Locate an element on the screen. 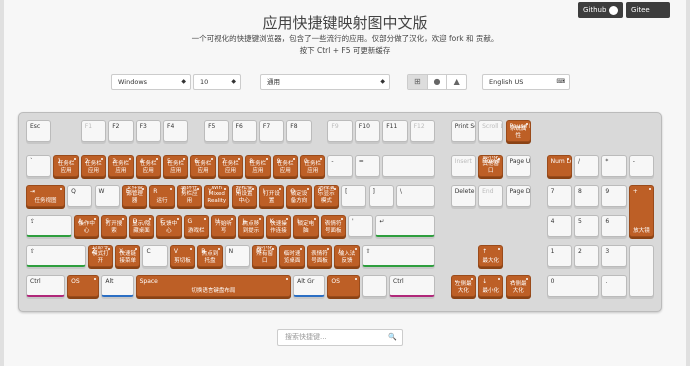 This screenshot has height=366, width=690. key-t: T 循环任务栏应用 is located at coordinates (189, 196).